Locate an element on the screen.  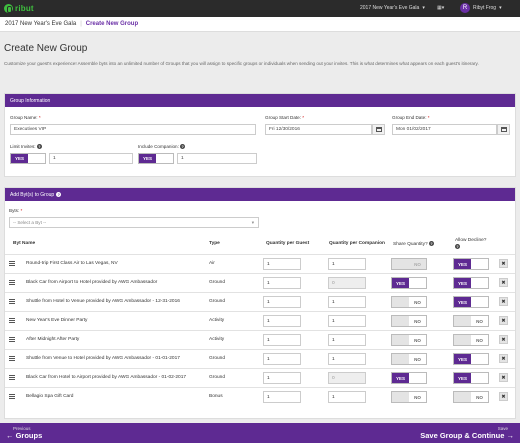
byt-type: Activity is located at coordinates (217, 339).